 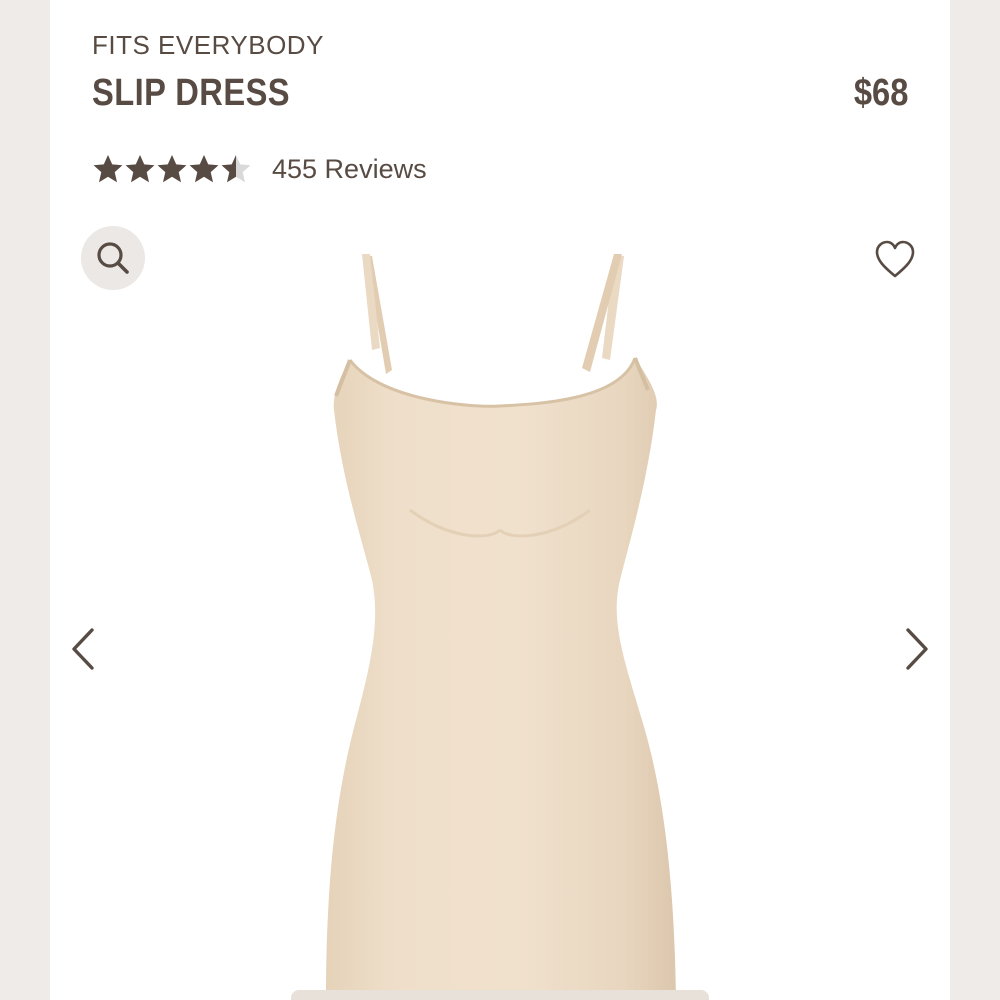 I want to click on image-pagination-bar, so click(x=500, y=995).